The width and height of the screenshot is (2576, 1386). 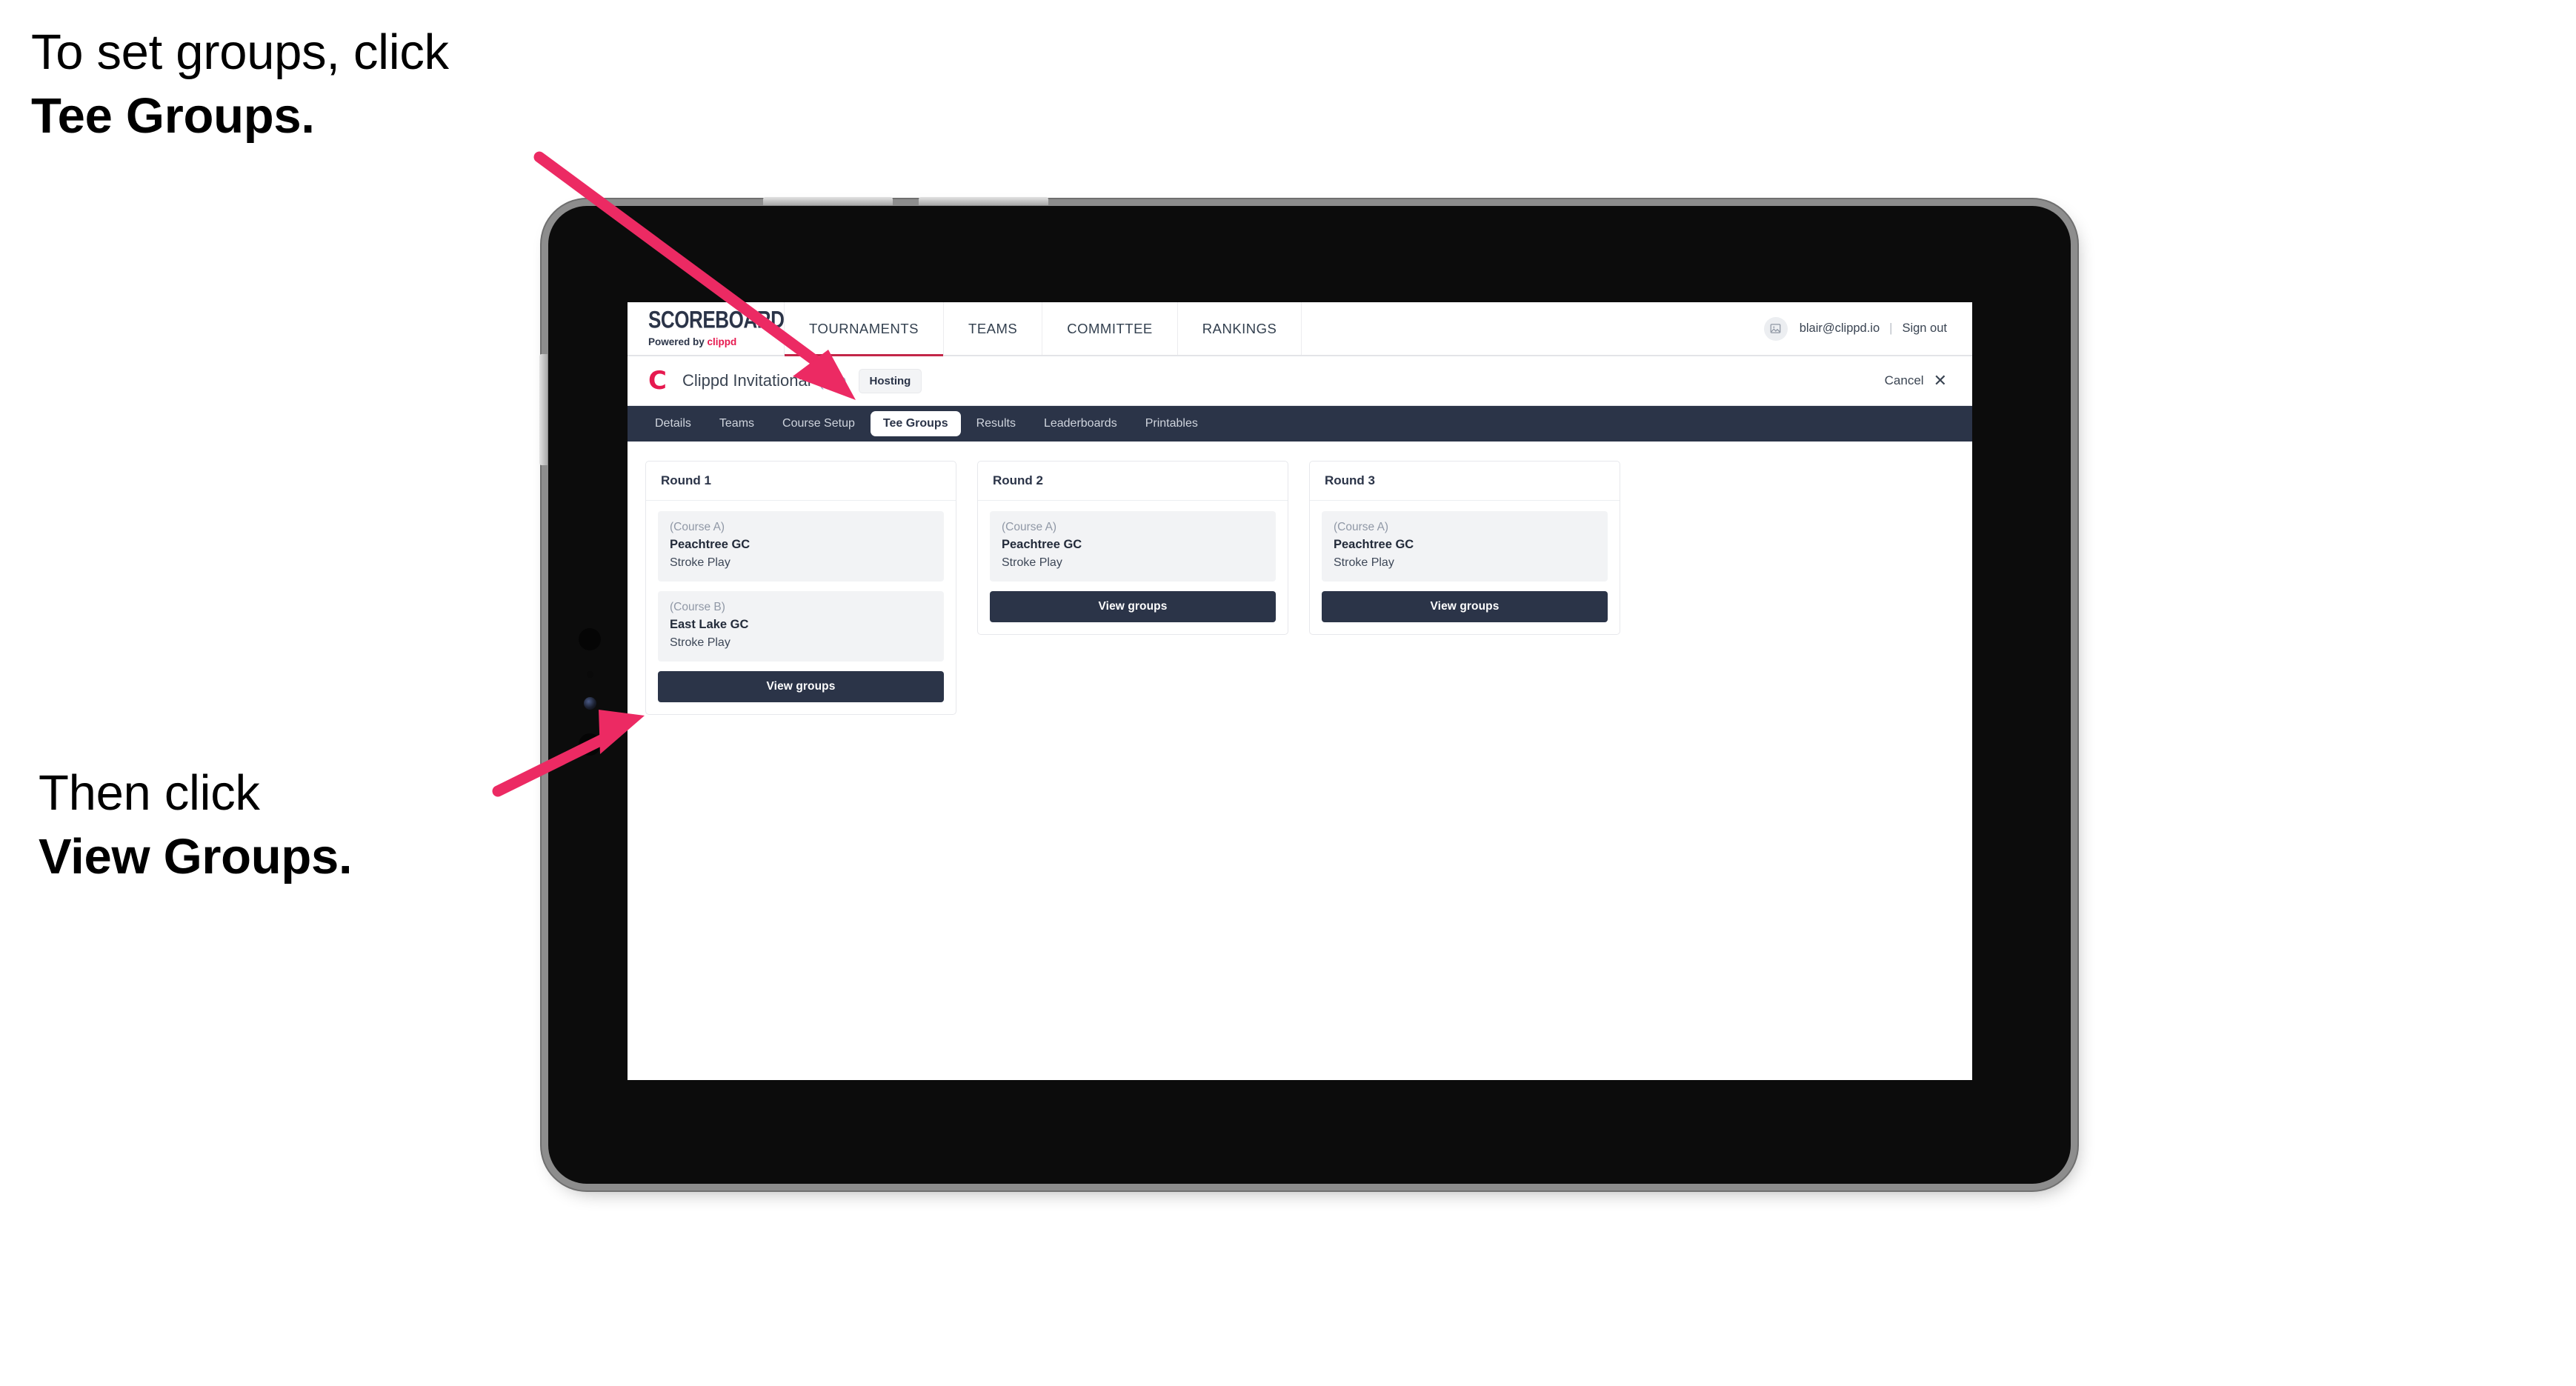 I want to click on course-item: (Course B) East Lake GC Stroke Play, so click(x=801, y=626).